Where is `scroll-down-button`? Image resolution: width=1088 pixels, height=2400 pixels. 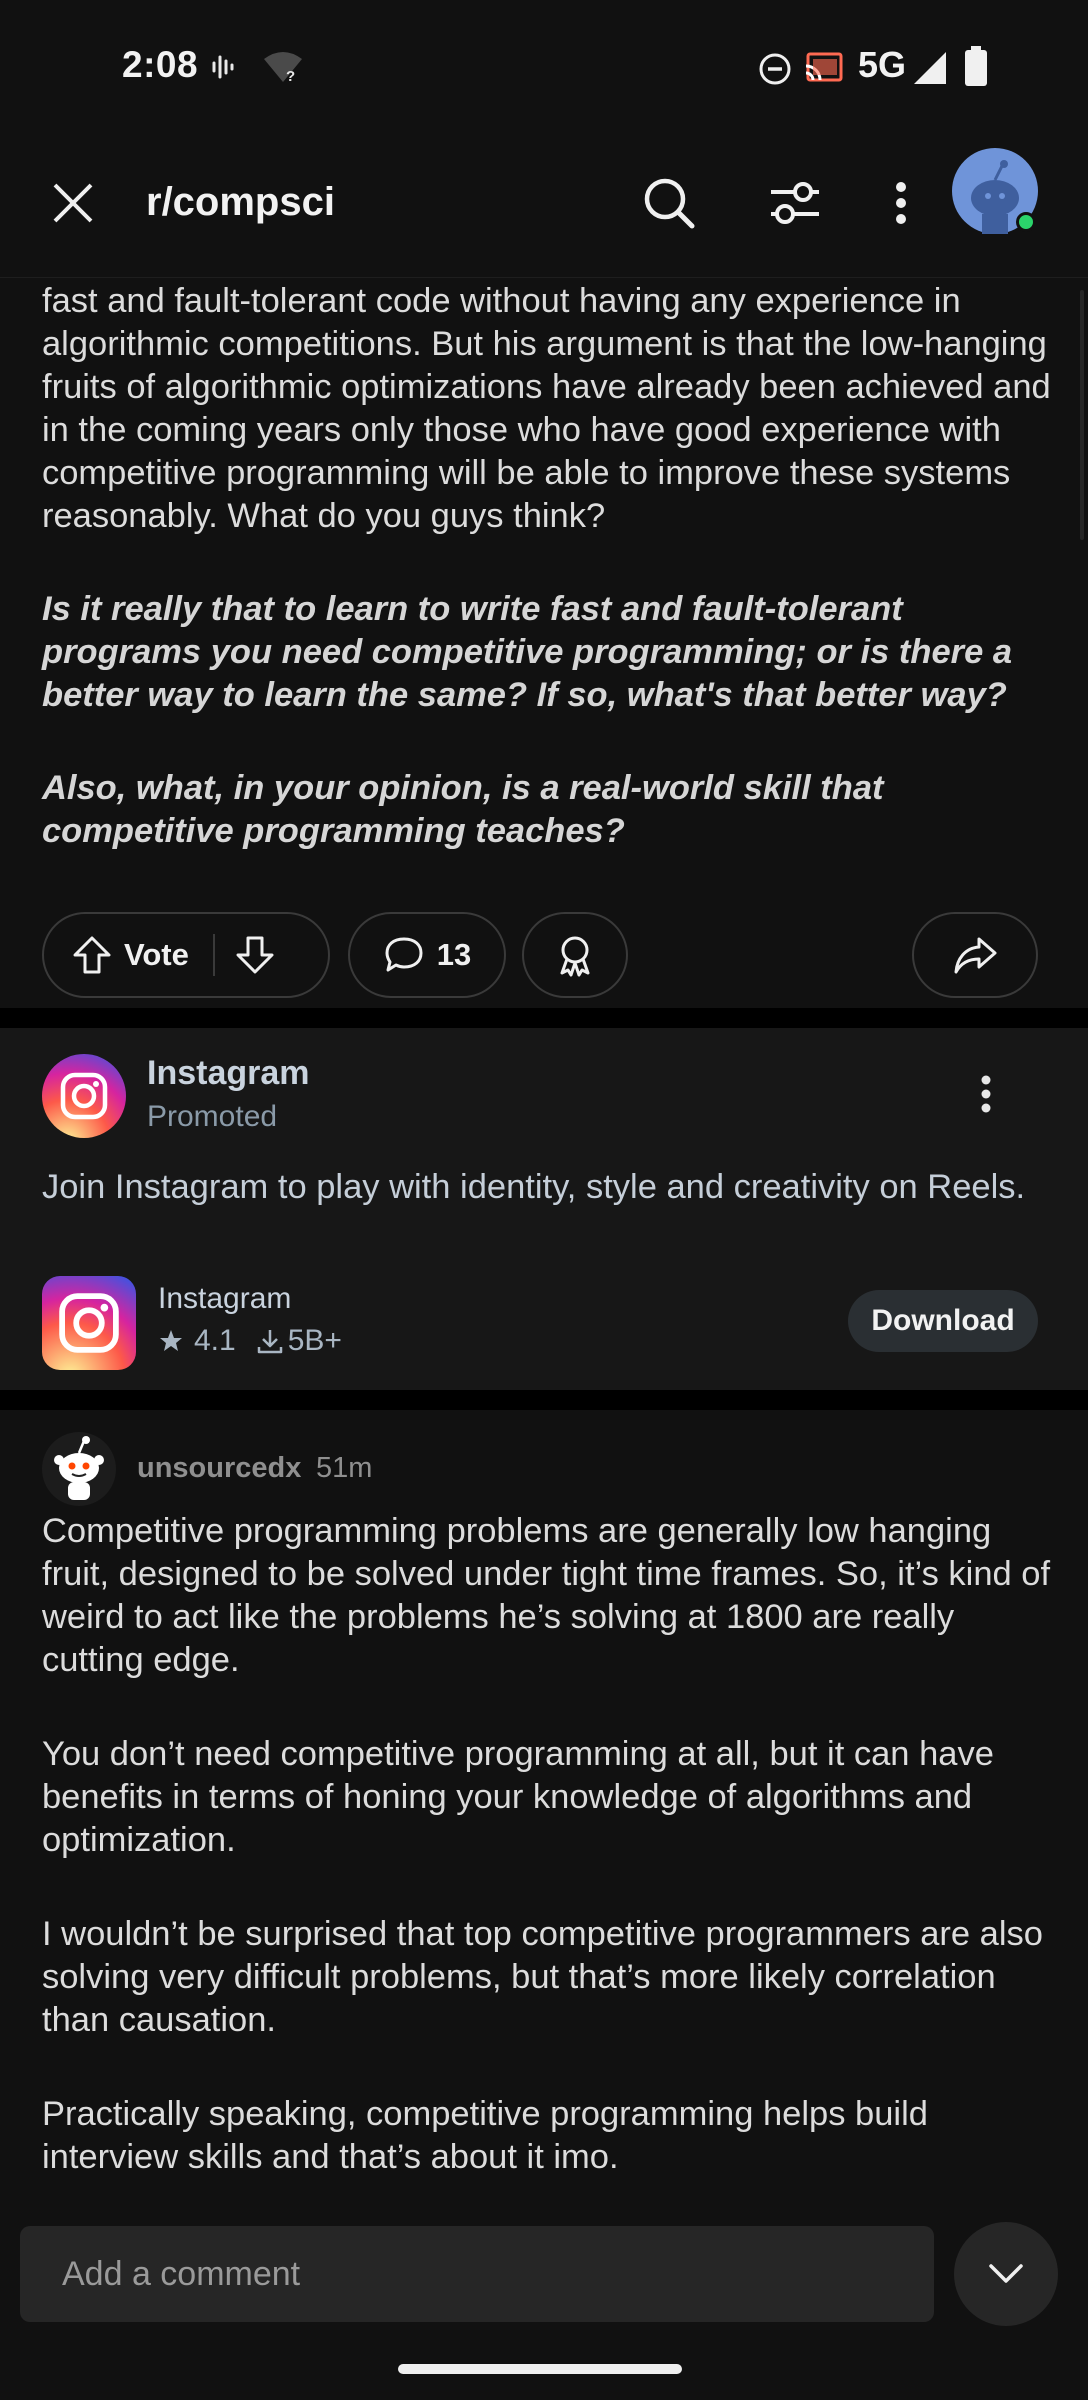
scroll-down-button is located at coordinates (1006, 2274).